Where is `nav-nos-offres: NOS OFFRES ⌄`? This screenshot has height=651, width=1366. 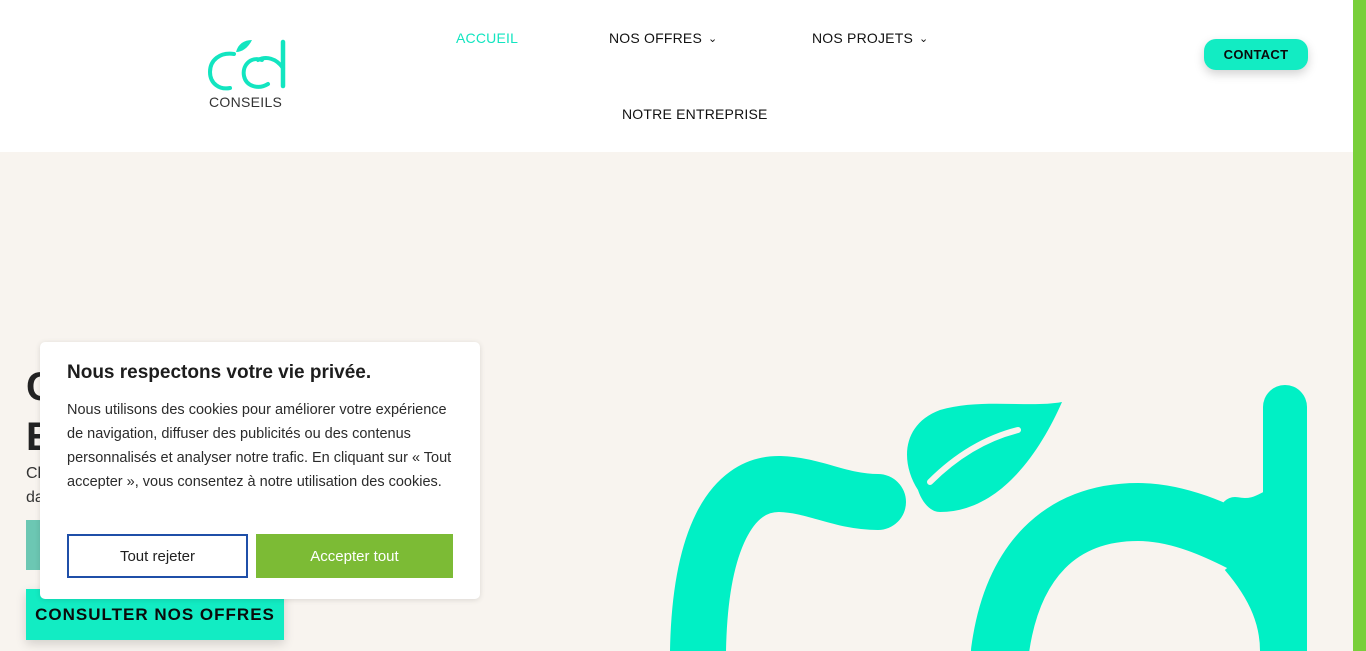
nav-nos-offres: NOS OFFRES ⌄ is located at coordinates (663, 38).